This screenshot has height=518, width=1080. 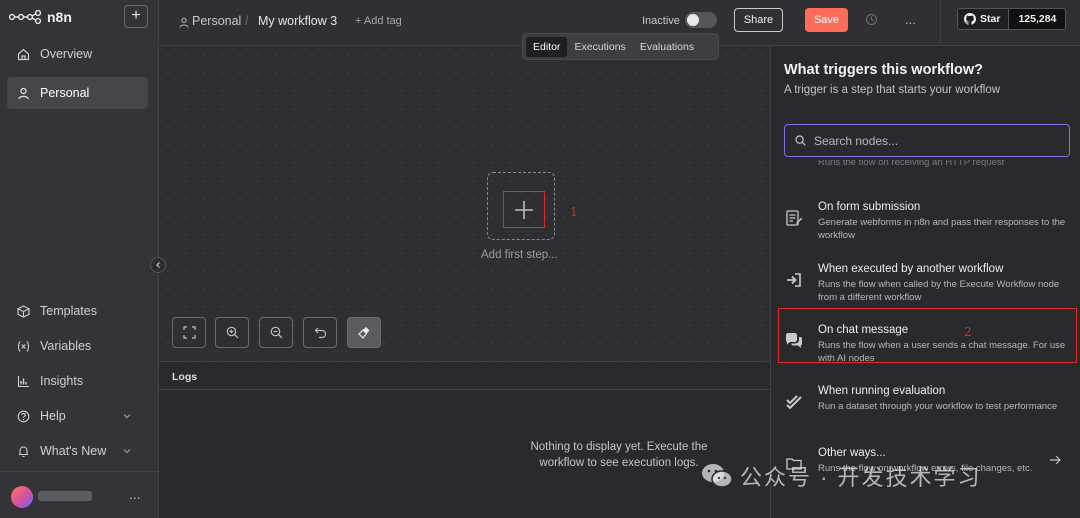 I want to click on undo-button, so click(x=320, y=332).